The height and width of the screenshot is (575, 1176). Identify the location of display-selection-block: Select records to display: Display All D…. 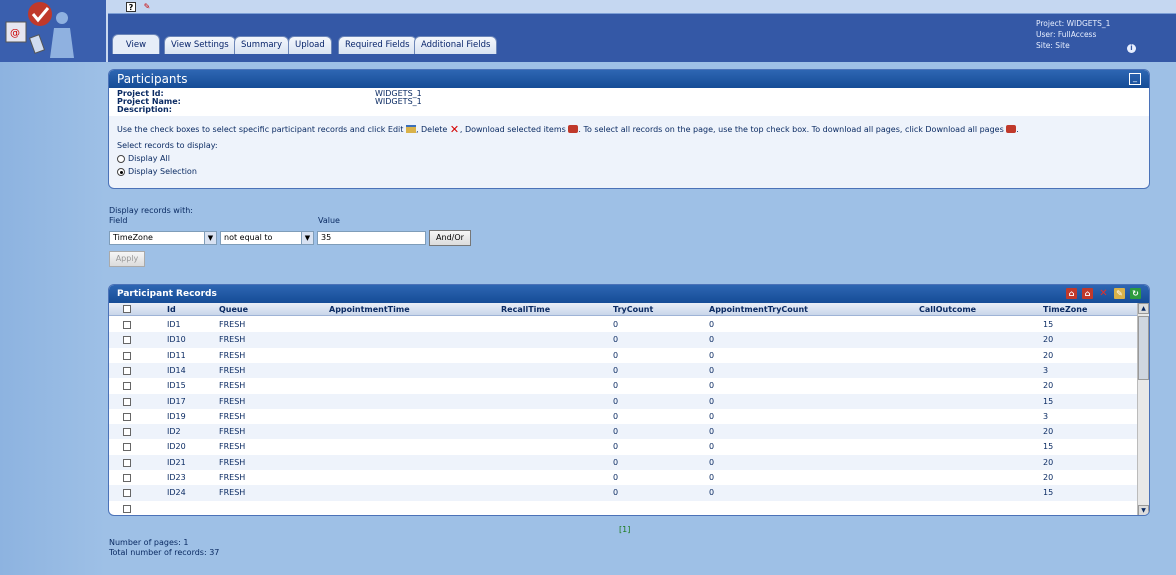
(629, 159).